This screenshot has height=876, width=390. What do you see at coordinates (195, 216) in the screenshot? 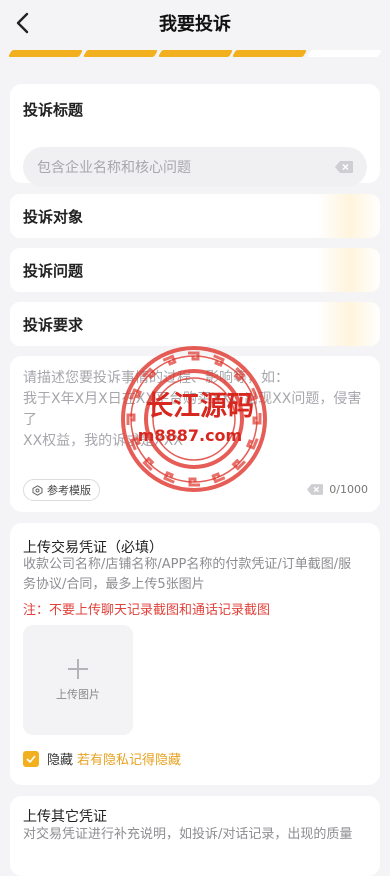
I see `row-complaint-target: 投诉对象` at bounding box center [195, 216].